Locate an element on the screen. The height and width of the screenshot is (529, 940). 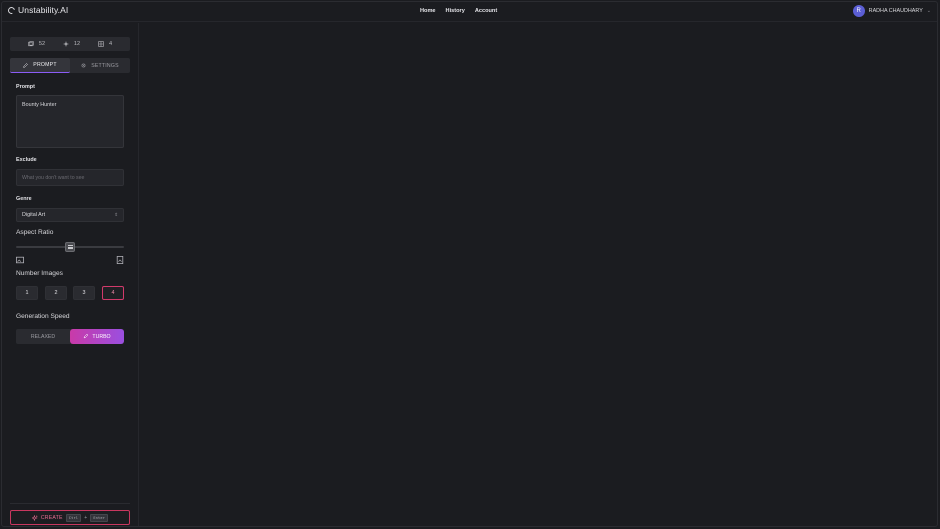
generation-speed-label: Generation Speed is located at coordinates (43, 316).